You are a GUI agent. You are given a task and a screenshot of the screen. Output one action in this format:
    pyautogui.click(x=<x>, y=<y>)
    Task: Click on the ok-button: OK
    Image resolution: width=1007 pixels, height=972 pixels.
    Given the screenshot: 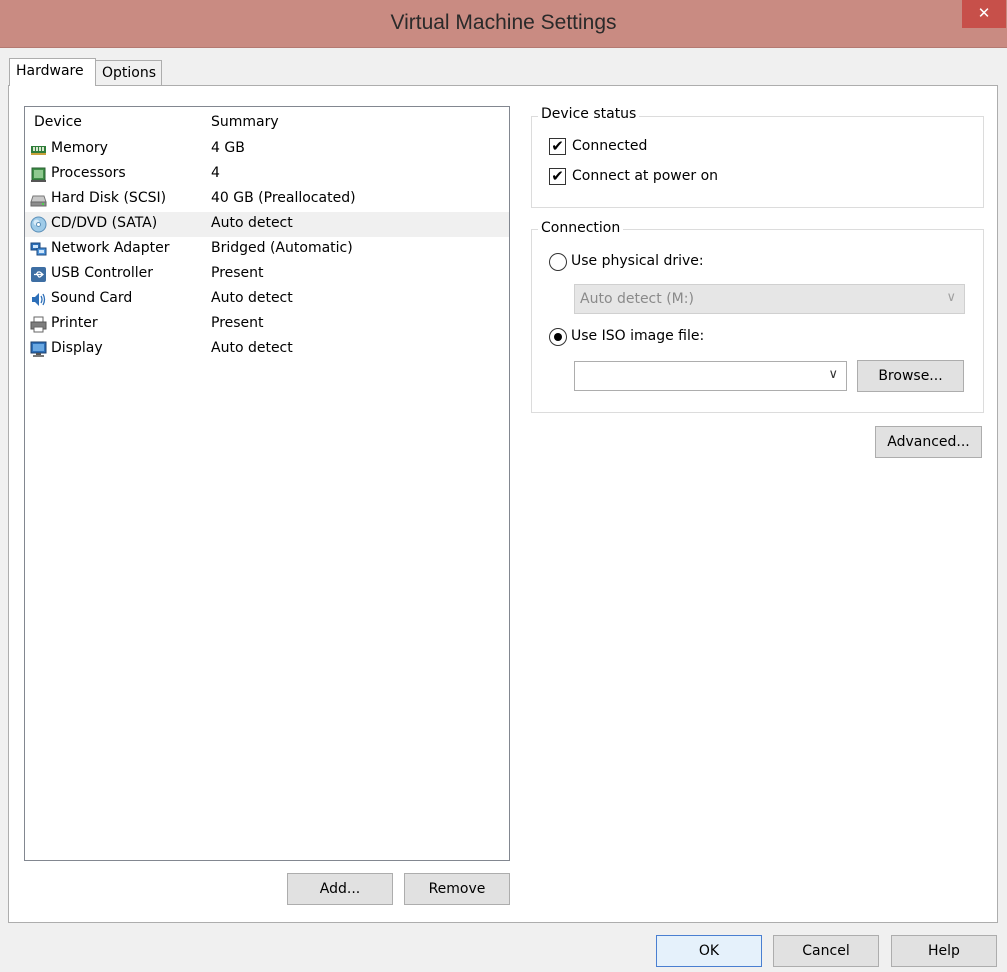 What is the action you would take?
    pyautogui.click(x=709, y=951)
    